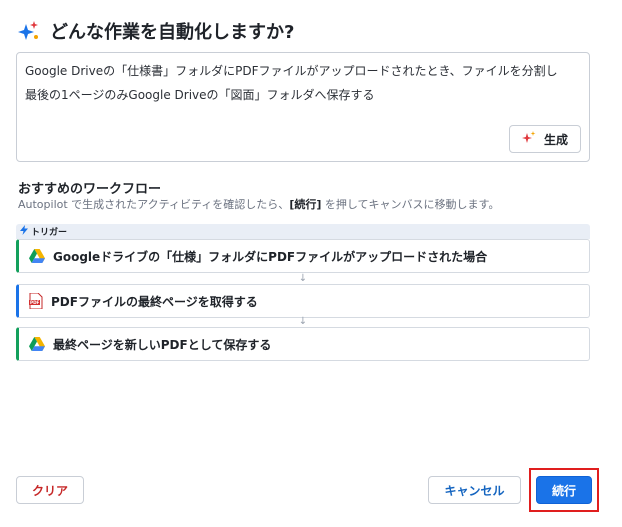 This screenshot has width=622, height=527. Describe the element at coordinates (24, 231) in the screenshot. I see `lightning-icon` at that location.